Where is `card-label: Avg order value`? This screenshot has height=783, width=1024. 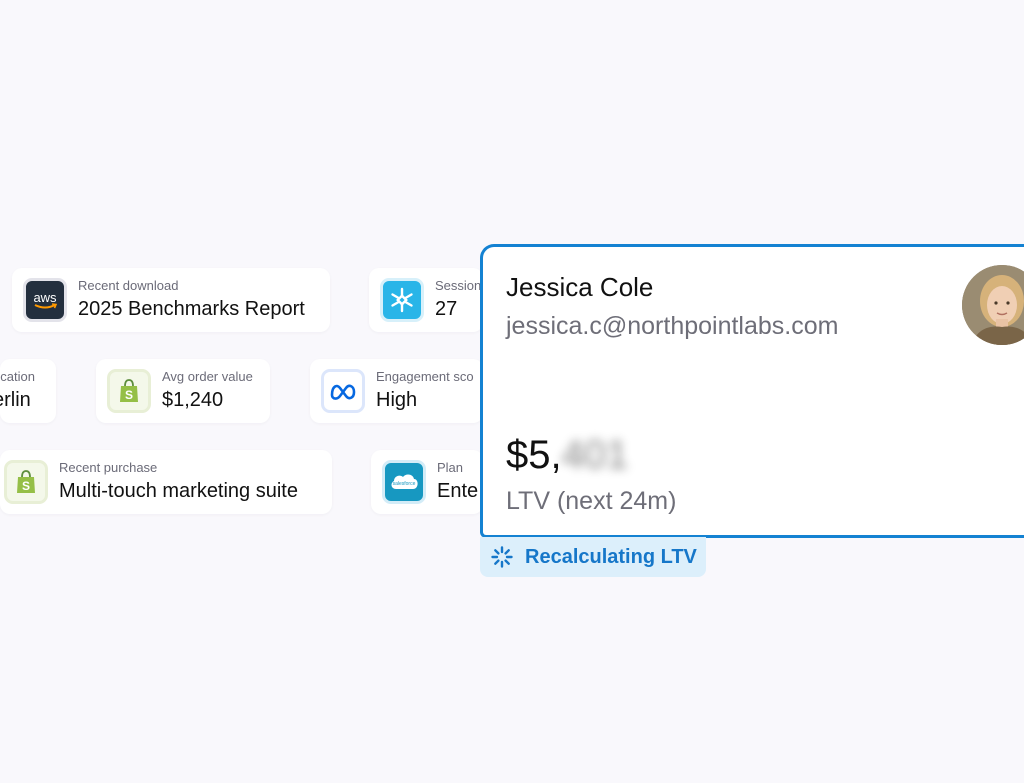
card-label: Avg order value is located at coordinates (207, 376).